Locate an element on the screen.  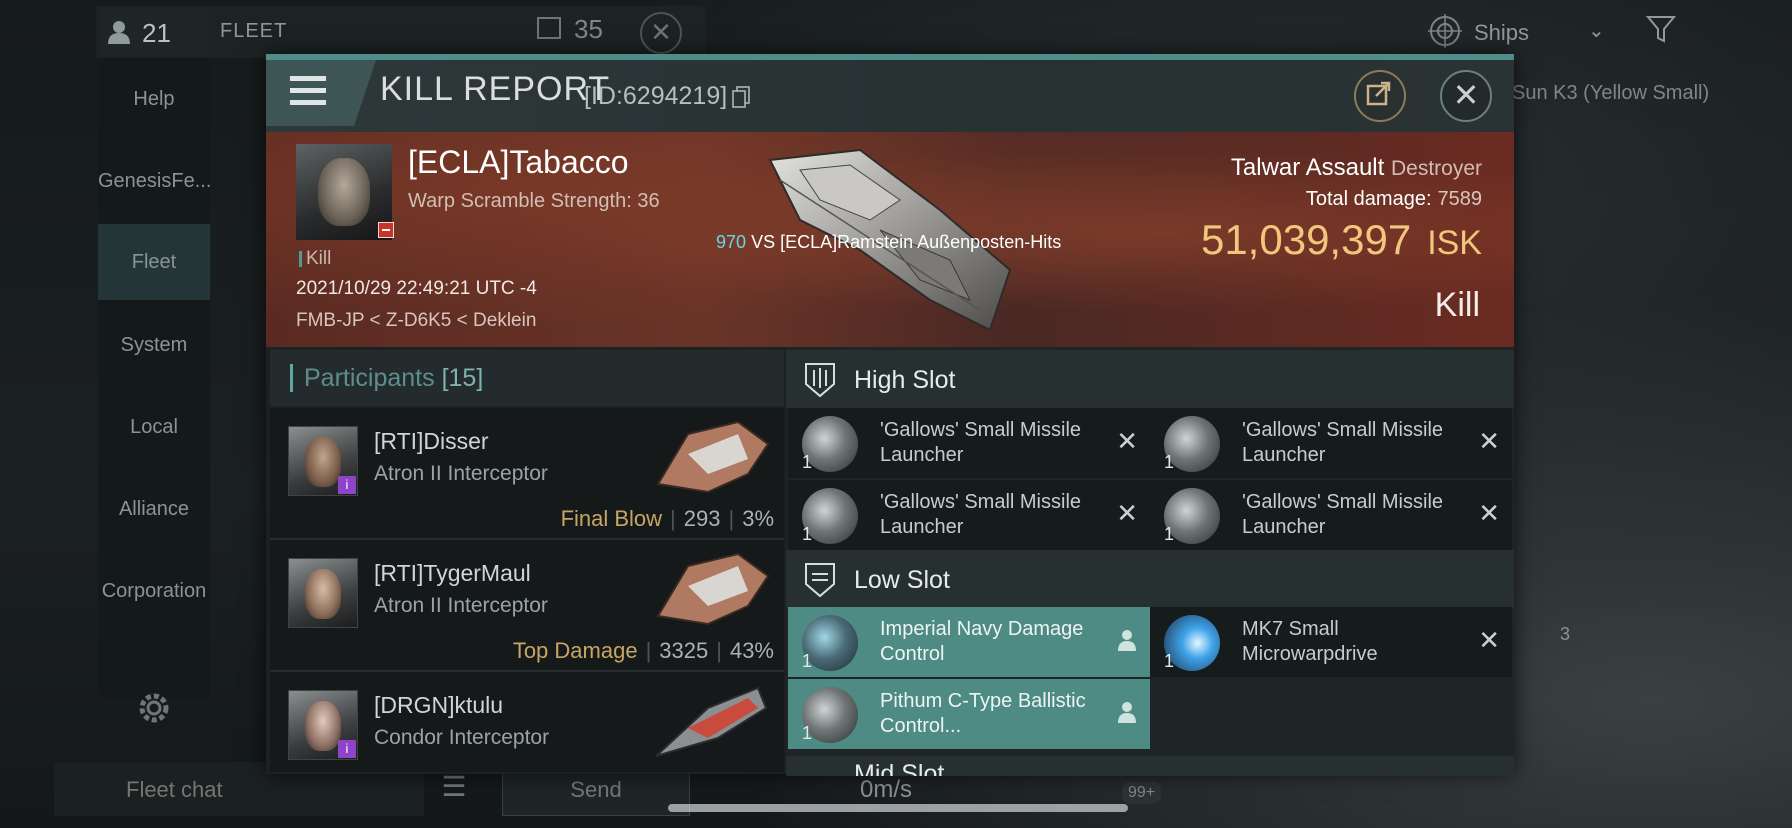
low-slot-label: Low Slot is located at coordinates (902, 580).